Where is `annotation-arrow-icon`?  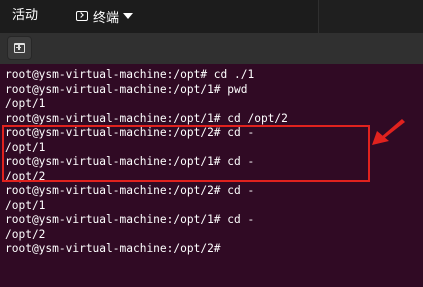 annotation-arrow-icon is located at coordinates (388, 132).